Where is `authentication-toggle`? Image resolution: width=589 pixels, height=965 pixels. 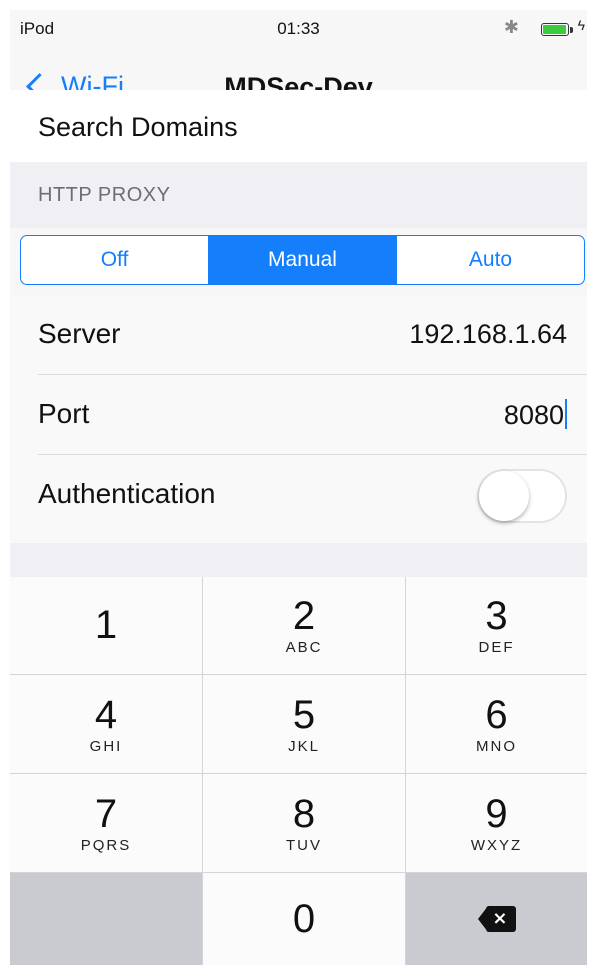 authentication-toggle is located at coordinates (522, 496).